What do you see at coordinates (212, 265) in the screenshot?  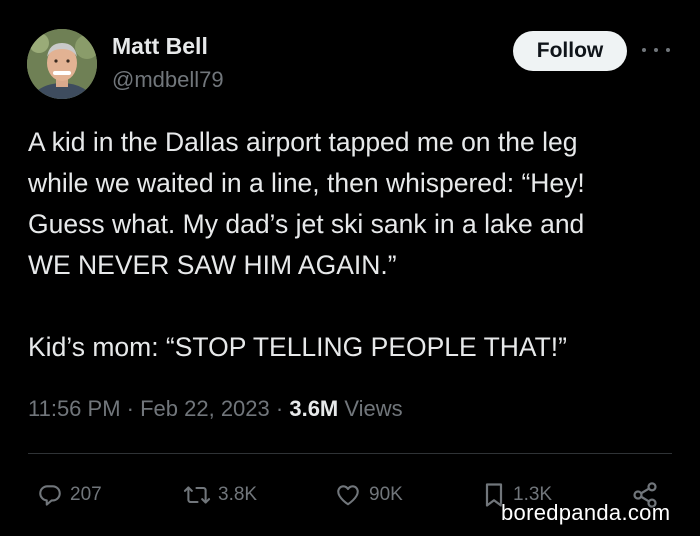 I see `tweet-line: WE NEVER SAW HIM AGAIN.”` at bounding box center [212, 265].